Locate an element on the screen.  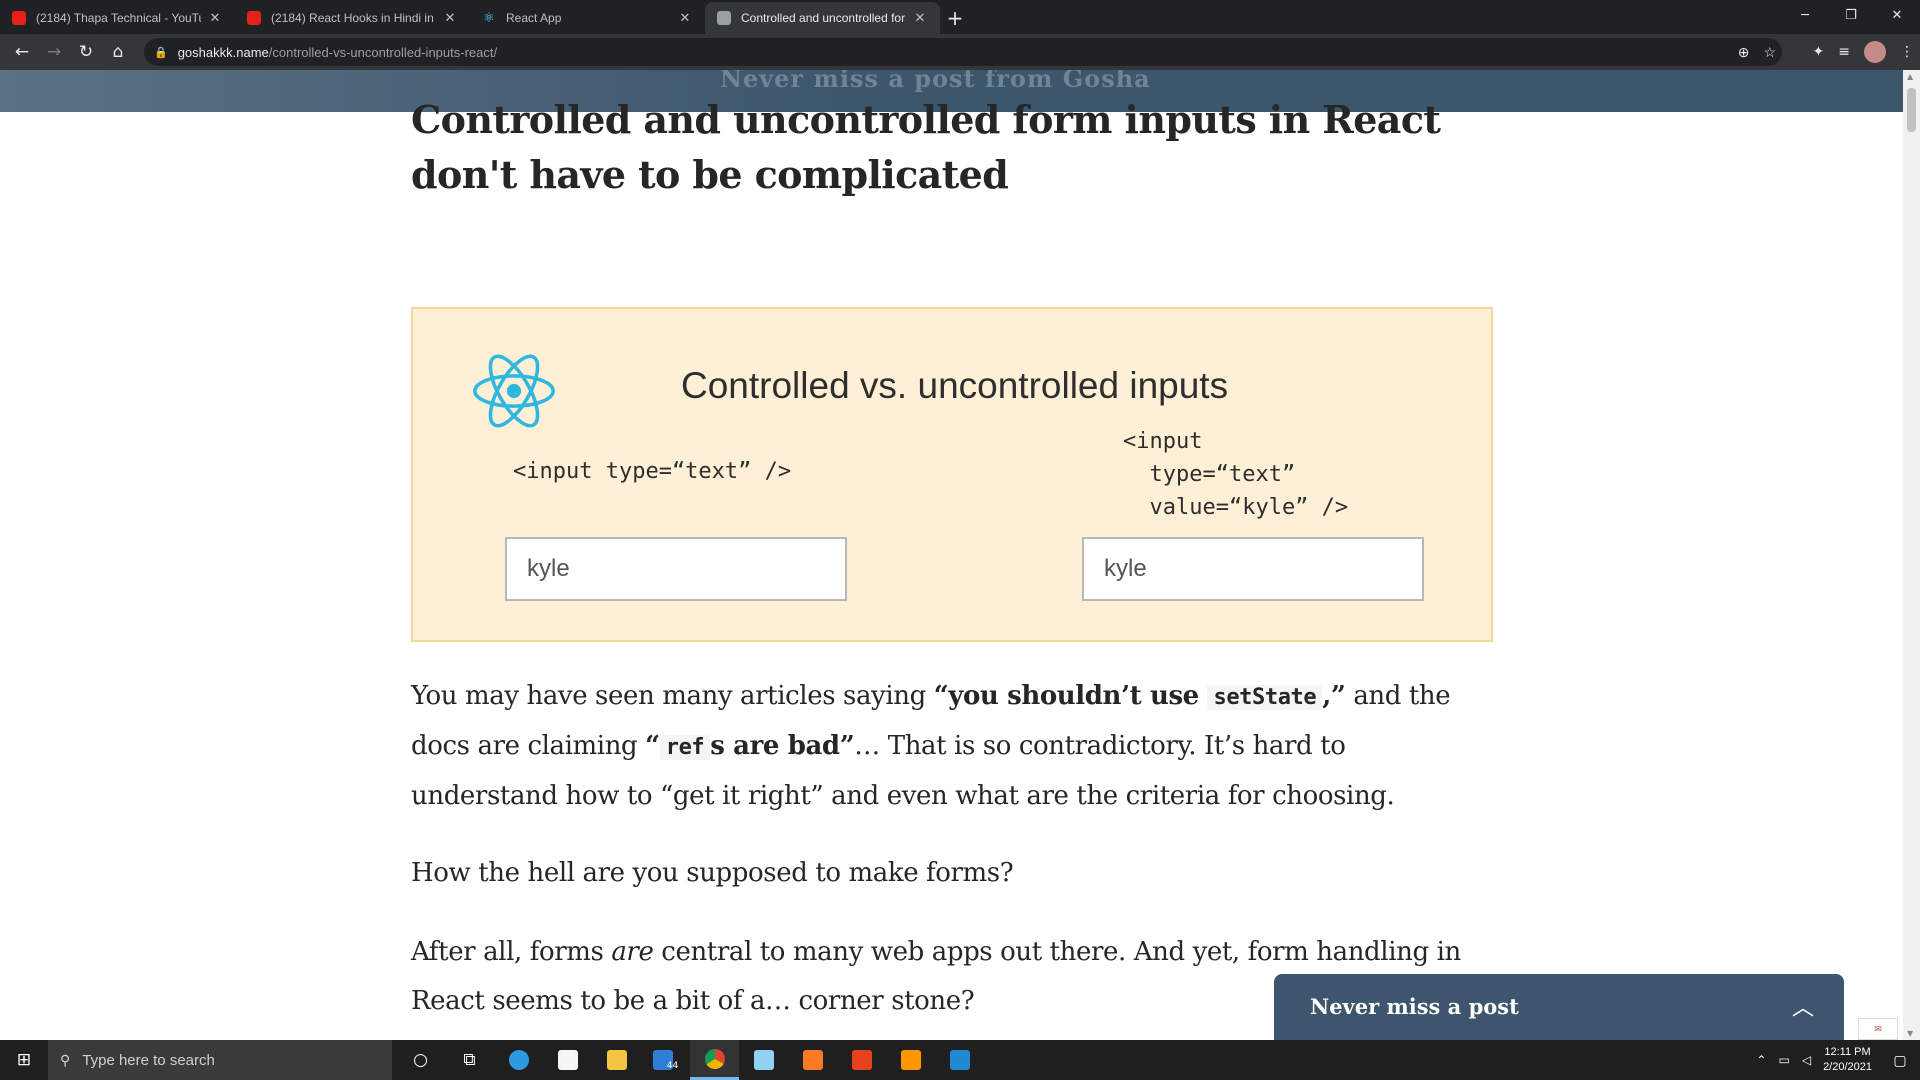
taskbar-apps: ○ ⧉ 44 is located at coordinates (690, 1060).